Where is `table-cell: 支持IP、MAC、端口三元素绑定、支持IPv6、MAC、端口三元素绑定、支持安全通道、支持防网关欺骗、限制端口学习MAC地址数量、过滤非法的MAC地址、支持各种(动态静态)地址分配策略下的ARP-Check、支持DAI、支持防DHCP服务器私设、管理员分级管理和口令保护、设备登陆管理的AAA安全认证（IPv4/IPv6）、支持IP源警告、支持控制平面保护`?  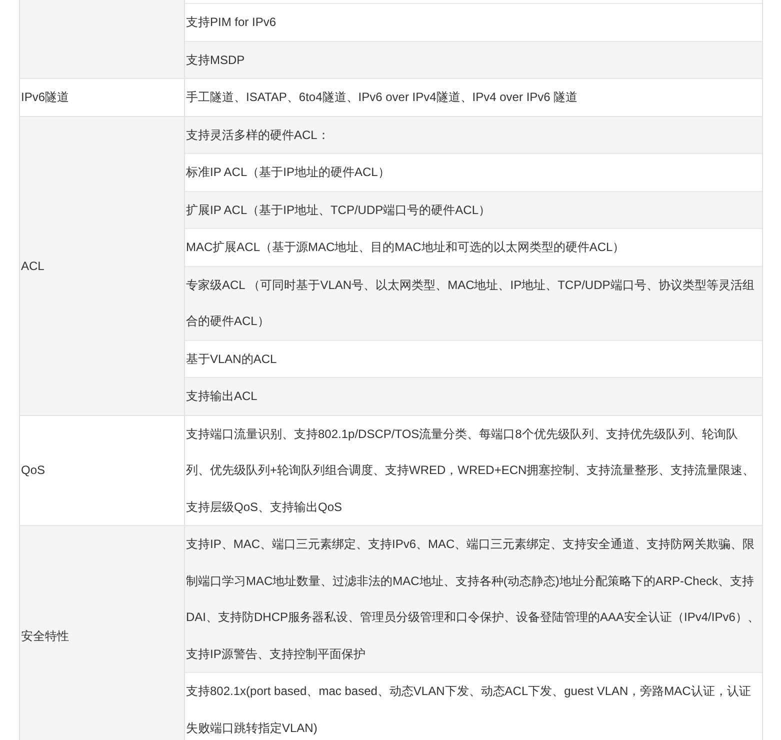
table-cell: 支持IP、MAC、端口三元素绑定、支持IPv6、MAC、端口三元素绑定、支持安全通道、支持防网关欺骗、限制端口学习MAC地址数量、过滤非法的MAC地址、支持各种(动态静态)地址分配策略下的ARP-Check、支持DAI、支持防DHCP服务器私设、管理员分级管理和口令保护、设备登陆管理的AAA安全认证（IPv4/IPv6）、支持IP源警告、支持控制平面保护 is located at coordinates (473, 599).